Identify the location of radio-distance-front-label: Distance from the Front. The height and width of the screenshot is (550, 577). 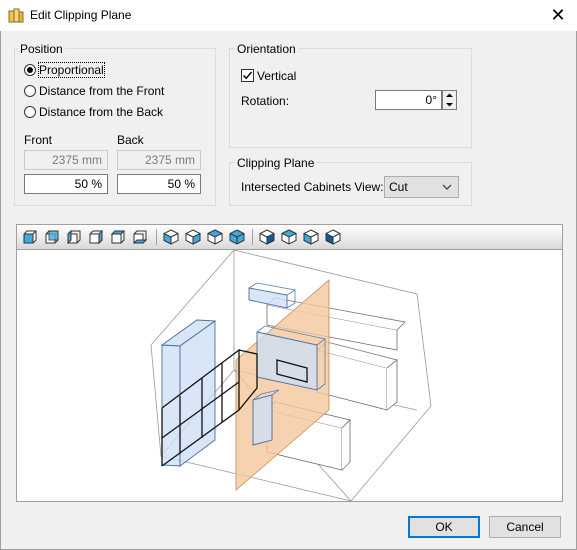
(101, 91).